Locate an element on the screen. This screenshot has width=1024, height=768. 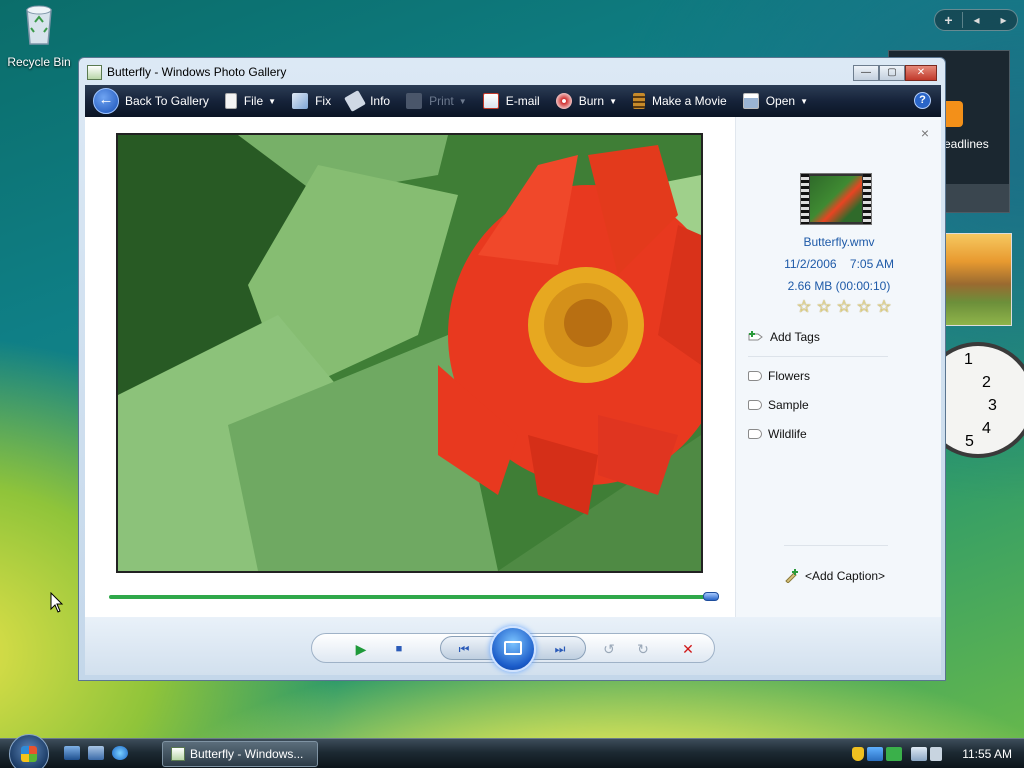
monitor-icon is located at coordinates (919, 754).